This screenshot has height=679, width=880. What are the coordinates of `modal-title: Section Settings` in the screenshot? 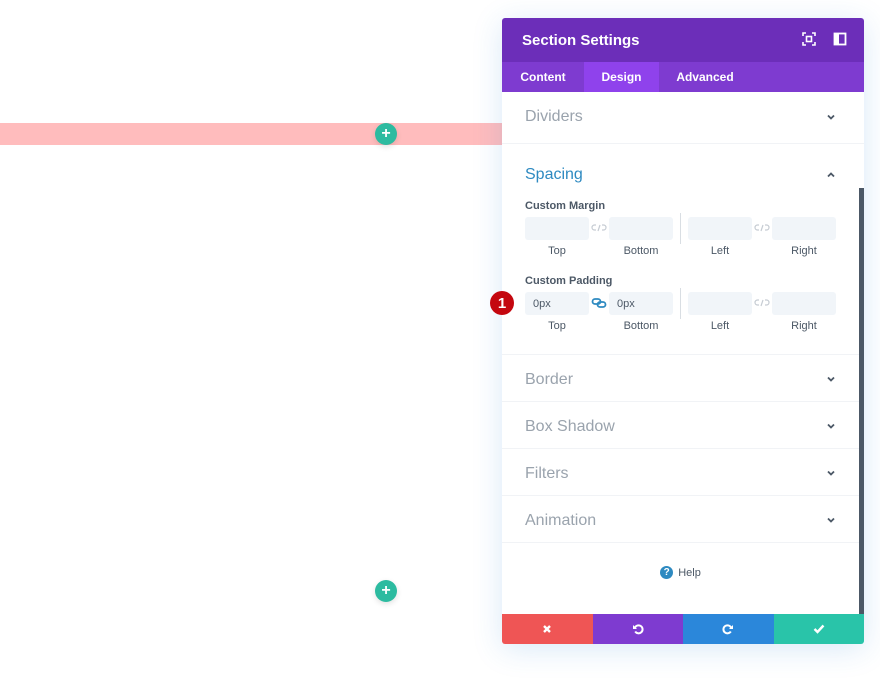 It's located at (581, 40).